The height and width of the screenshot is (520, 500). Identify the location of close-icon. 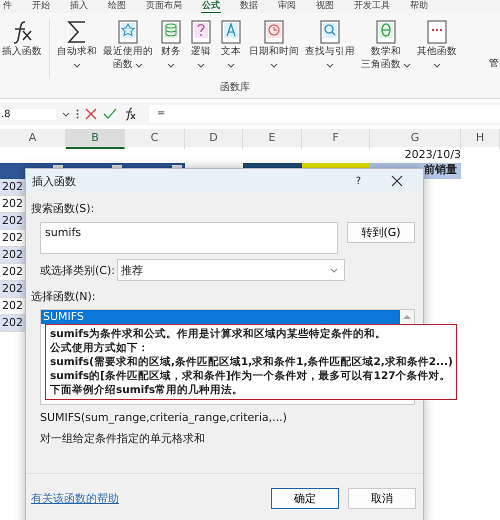
(397, 181).